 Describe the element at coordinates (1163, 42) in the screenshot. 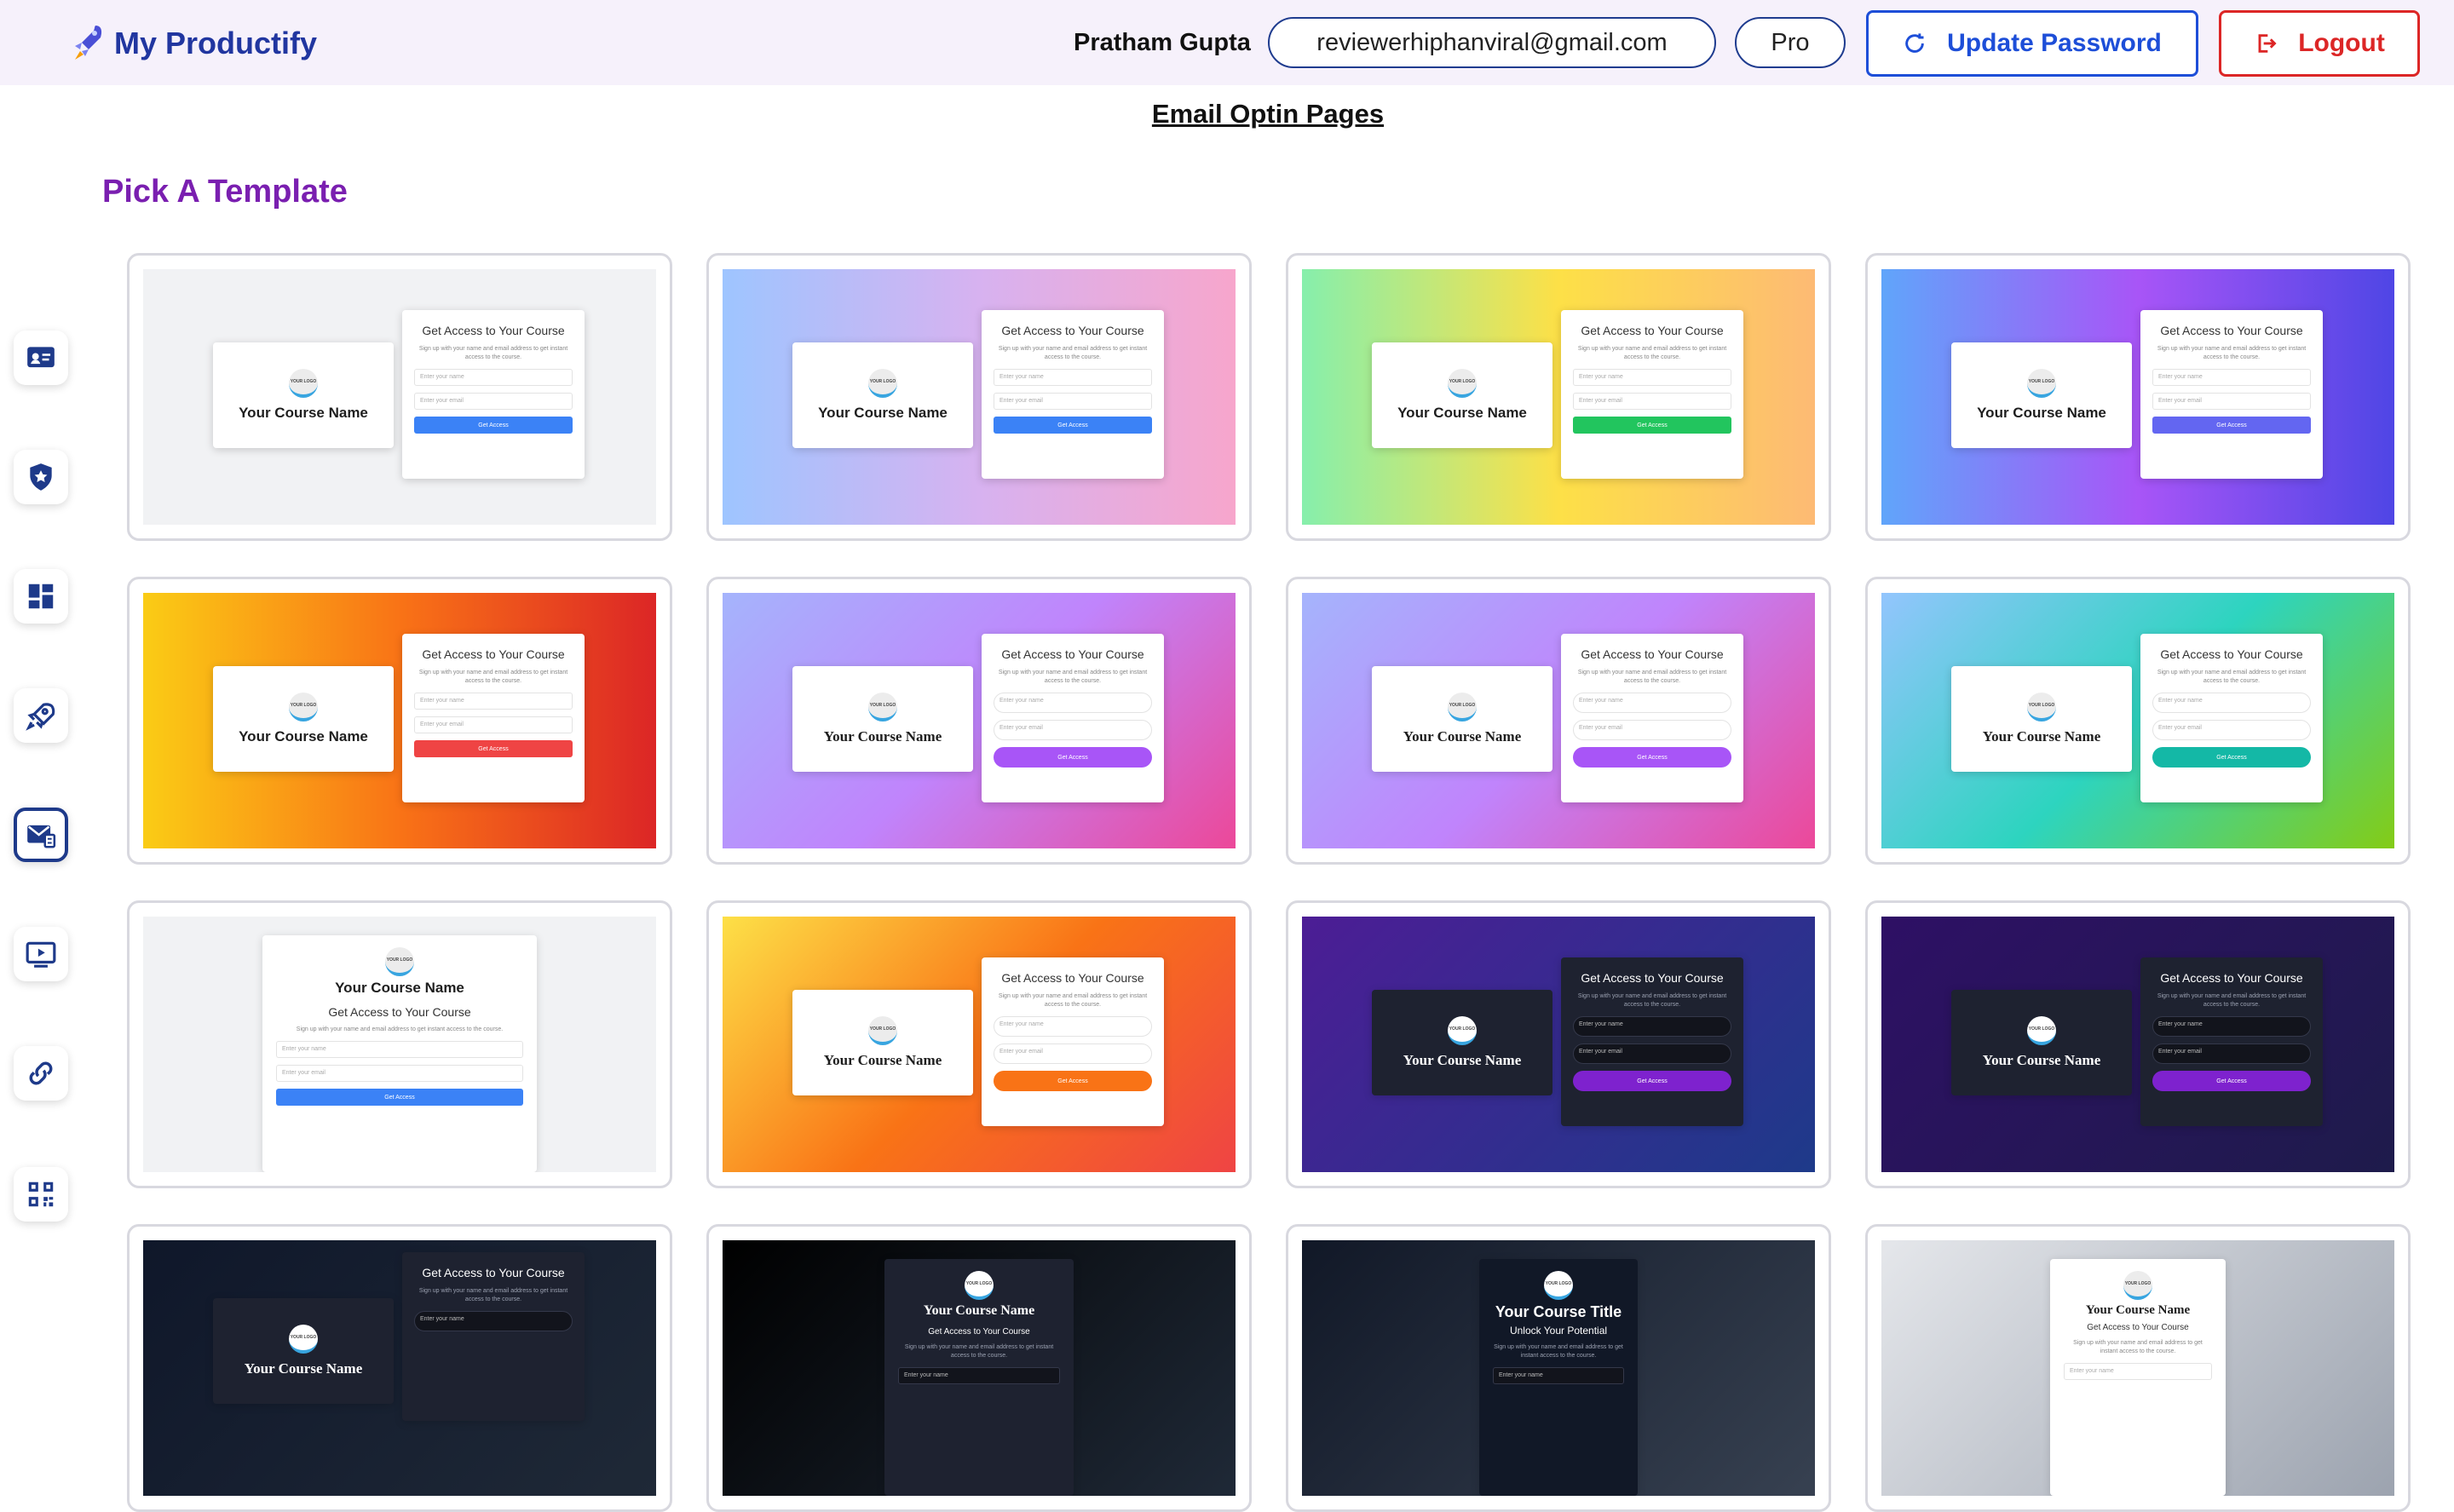

I see `user-name: Pratham Gupta` at that location.